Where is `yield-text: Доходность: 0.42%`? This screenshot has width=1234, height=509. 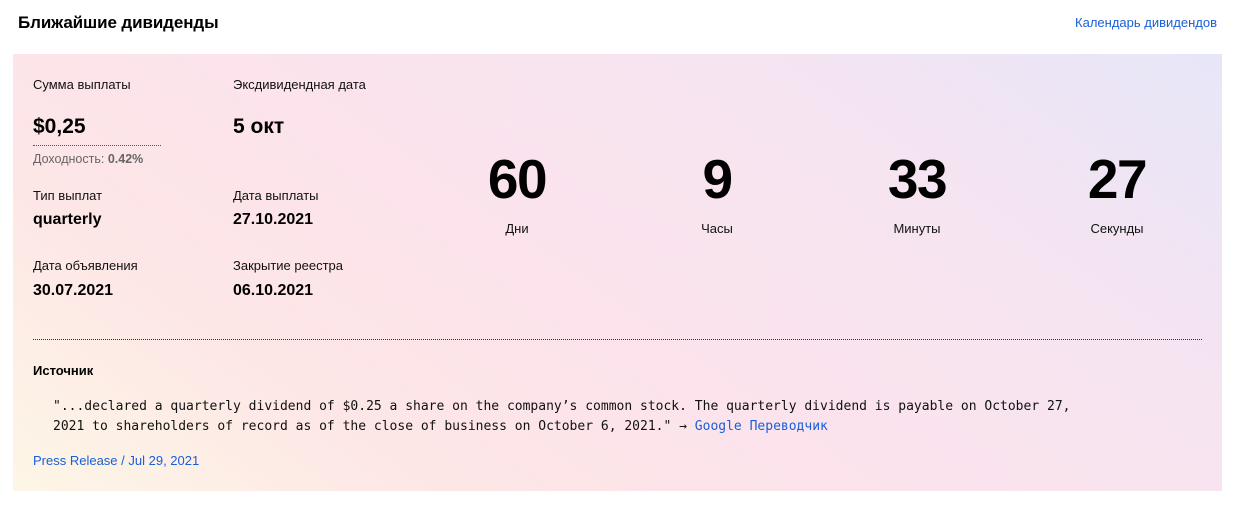 yield-text: Доходность: 0.42% is located at coordinates (88, 159).